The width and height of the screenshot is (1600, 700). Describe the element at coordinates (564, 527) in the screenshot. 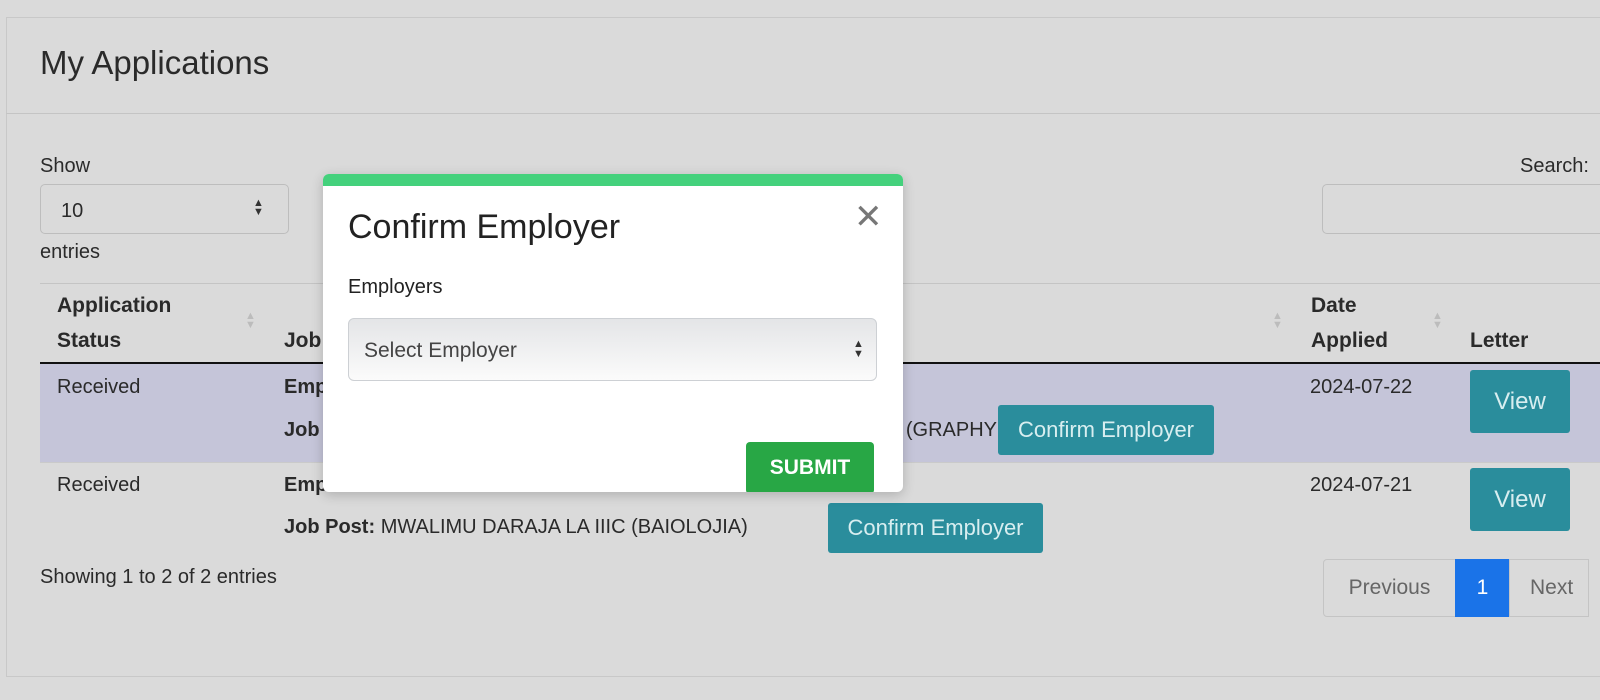

I see `job-post-value: MWALIMU DARAJA LA IIIC (BAIOLOJIA)` at that location.